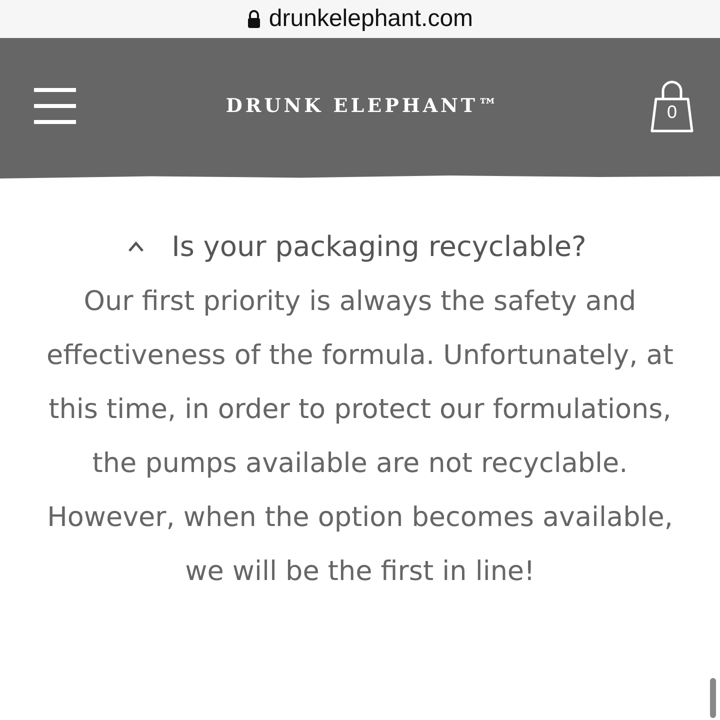  Describe the element at coordinates (253, 19) in the screenshot. I see `lock-icon` at that location.